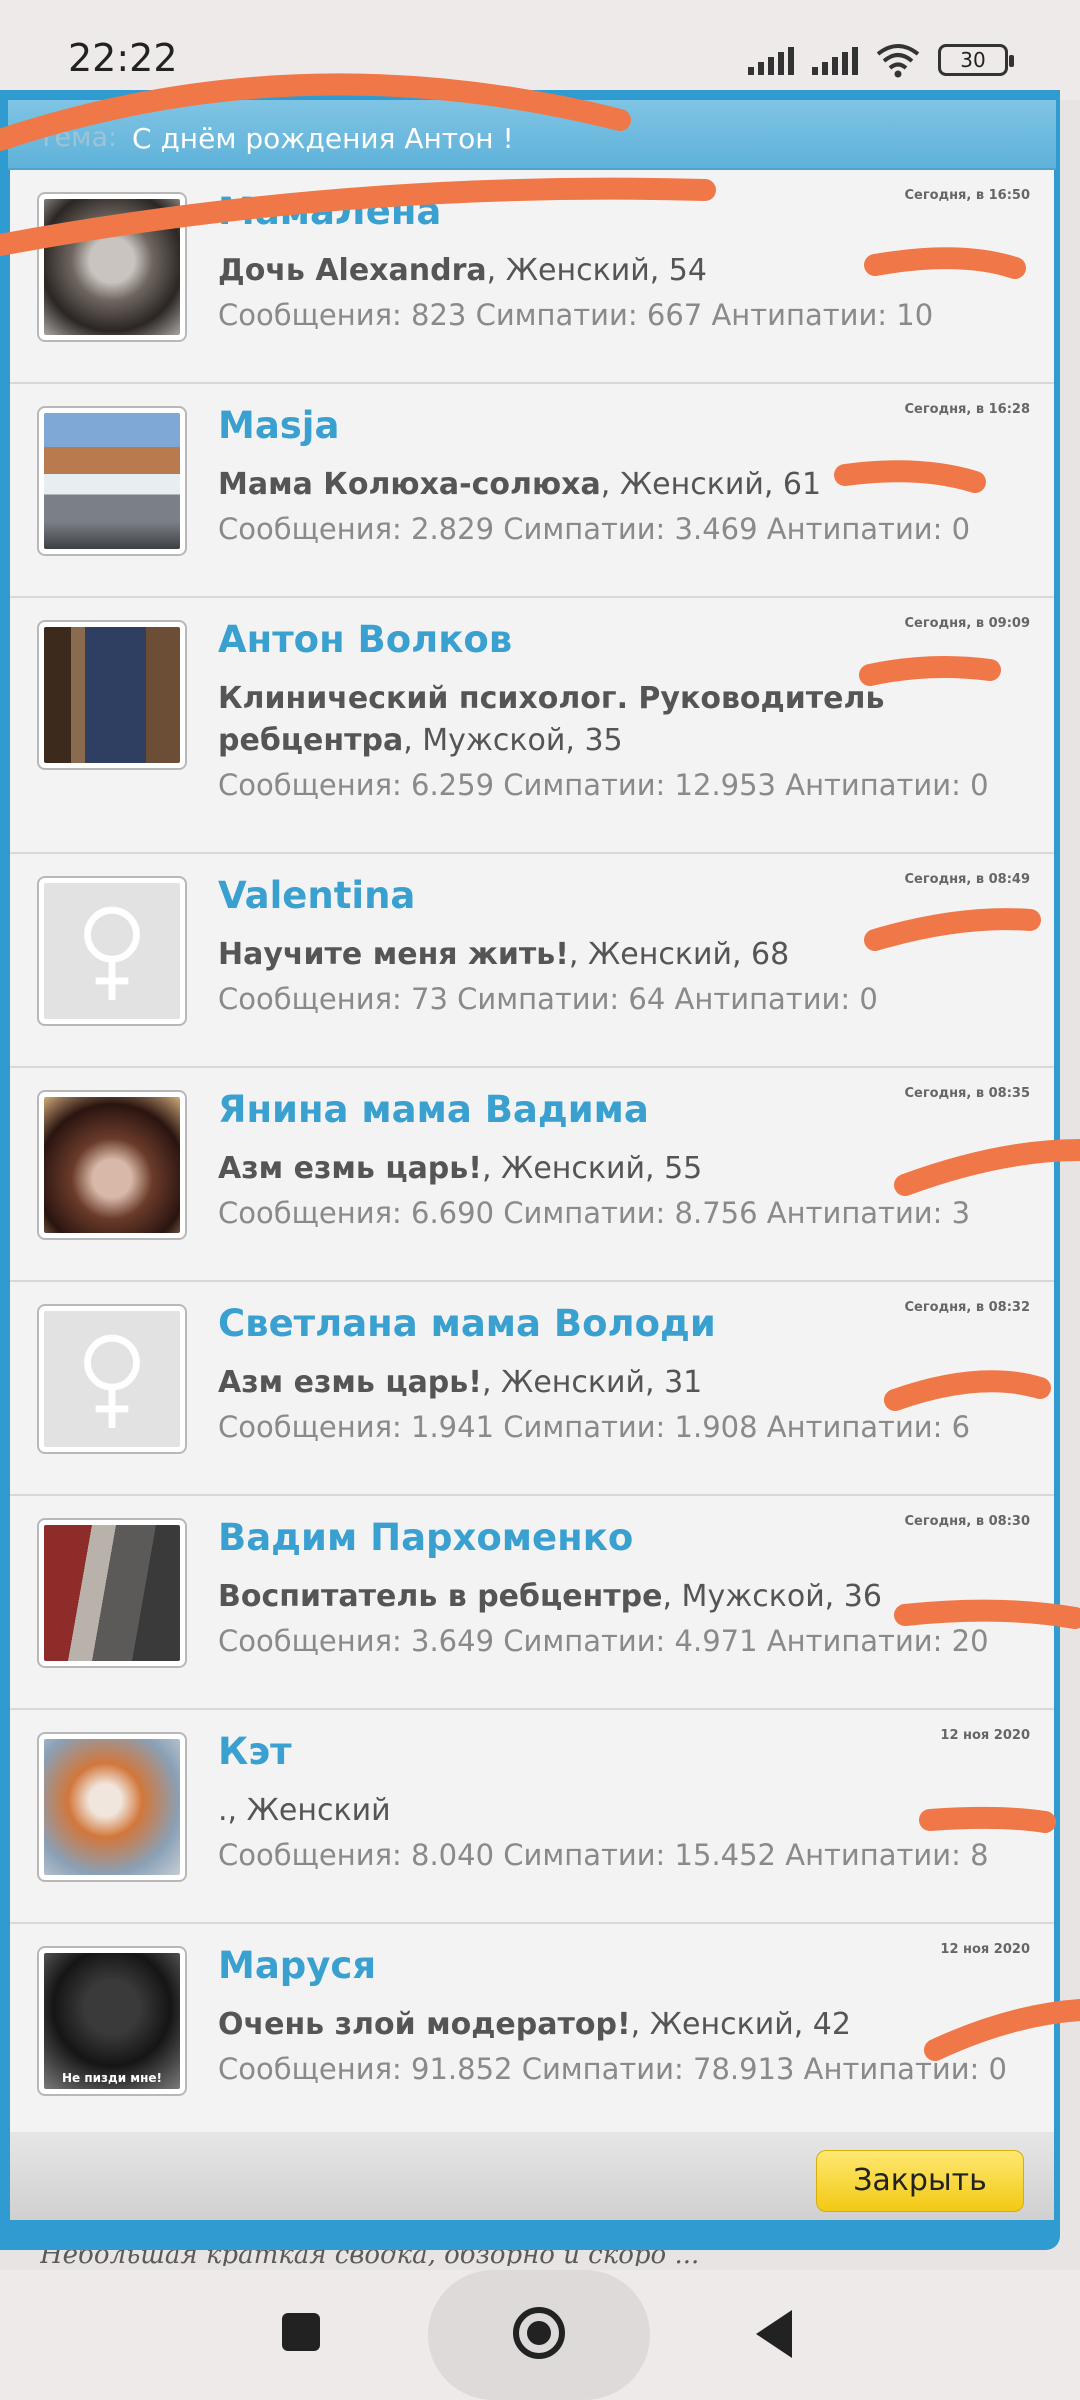 This screenshot has width=1080, height=2400. I want to click on avatar-caption: Не пизди мне!, so click(112, 2078).